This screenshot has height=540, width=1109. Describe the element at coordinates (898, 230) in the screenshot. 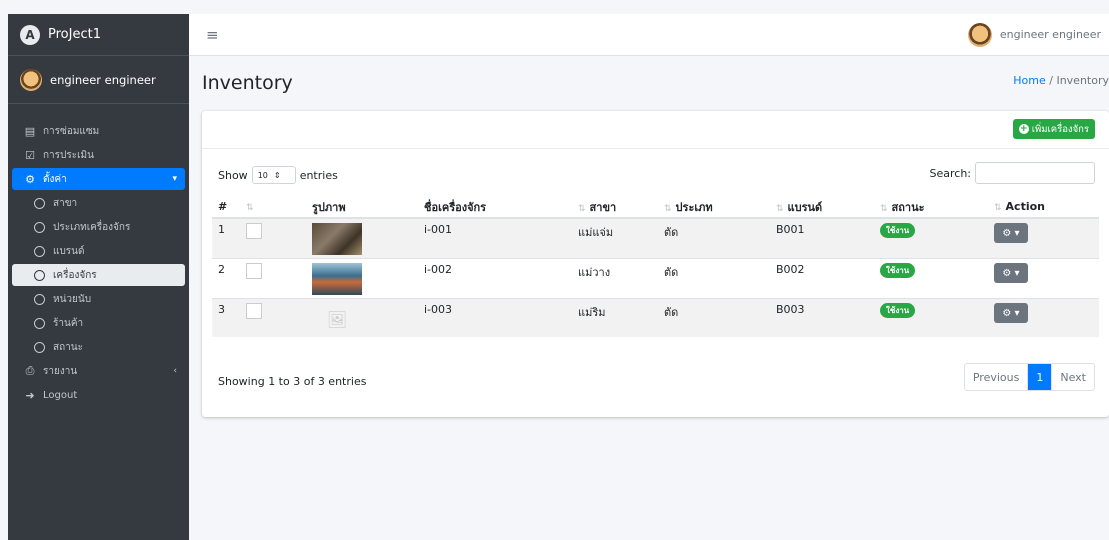

I see `status-badge: ใช้งาน` at that location.